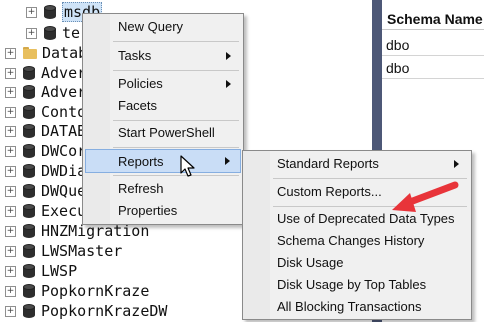 The height and width of the screenshot is (322, 484). I want to click on menu-item-label: Reports, so click(141, 161).